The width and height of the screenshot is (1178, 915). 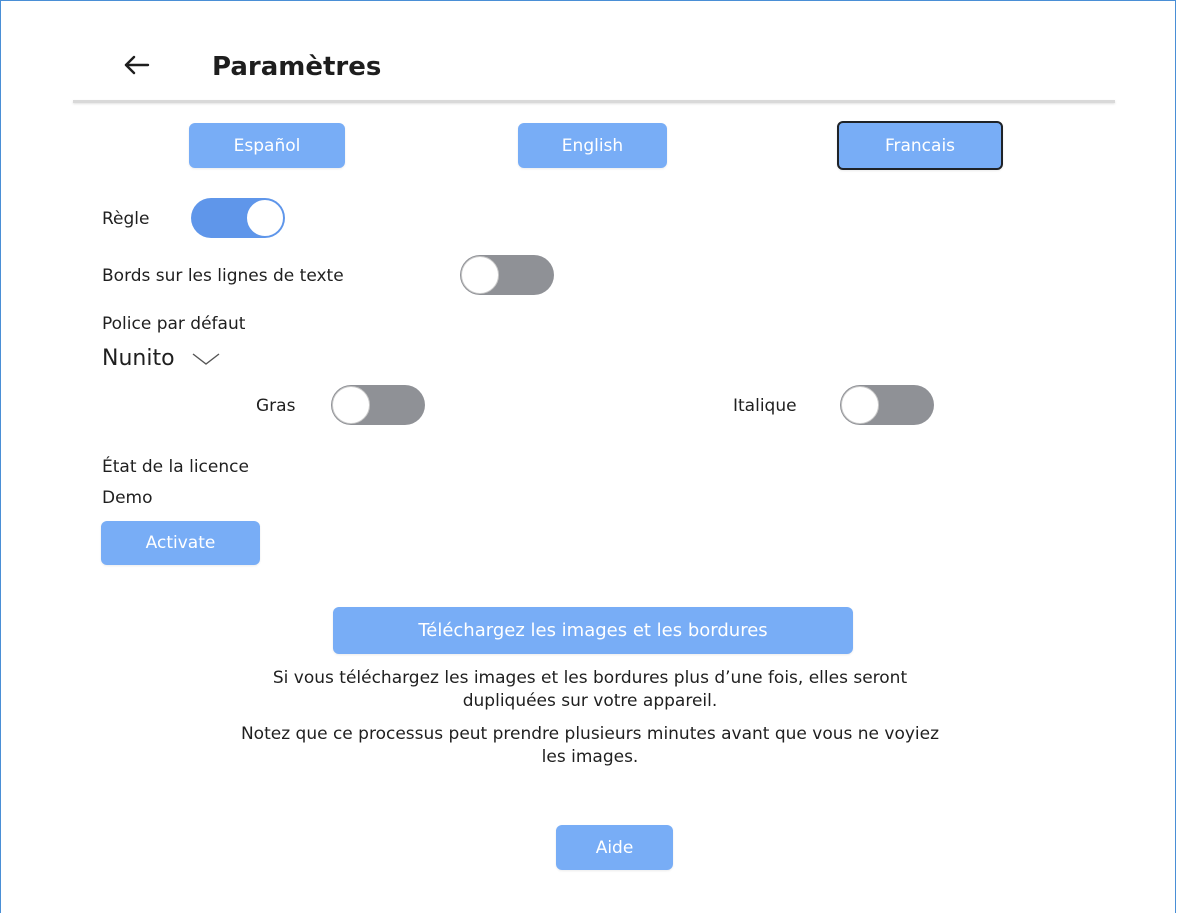 What do you see at coordinates (126, 219) in the screenshot?
I see `ruler-label: Règle` at bounding box center [126, 219].